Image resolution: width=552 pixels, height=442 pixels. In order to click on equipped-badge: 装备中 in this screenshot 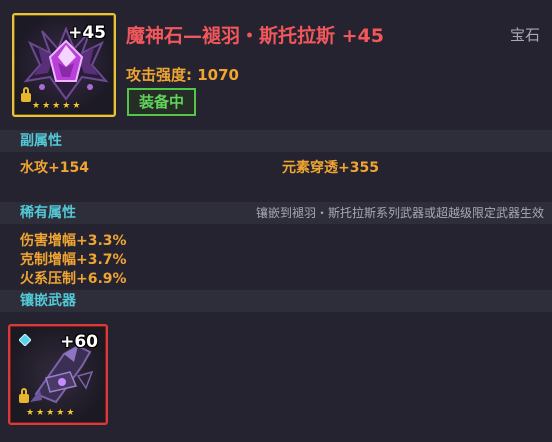, I will do `click(162, 102)`.